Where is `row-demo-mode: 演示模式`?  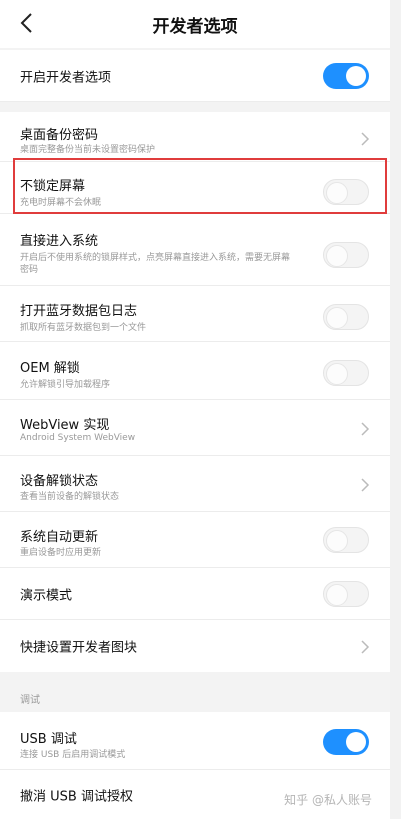
row-demo-mode: 演示模式 is located at coordinates (195, 594).